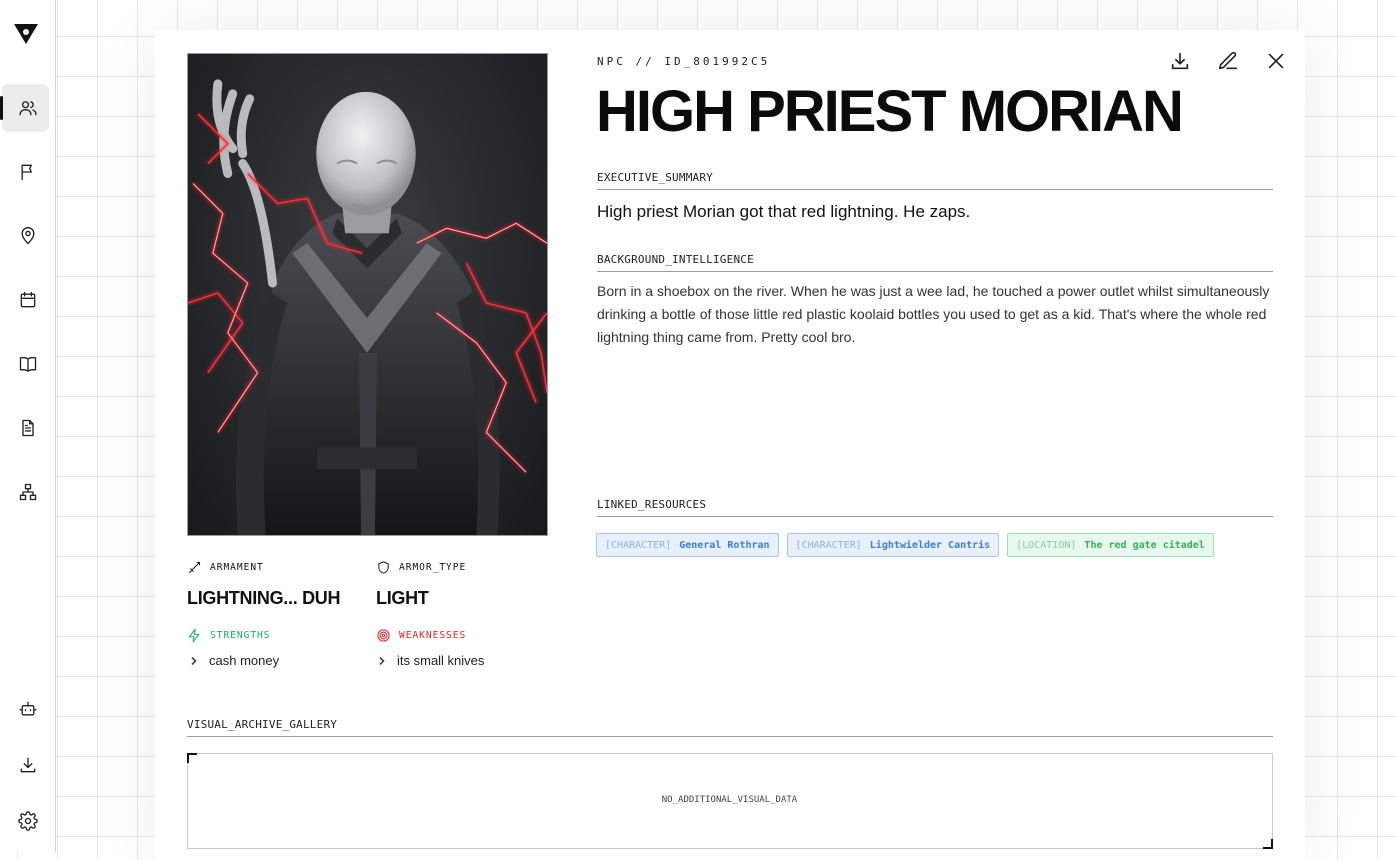  What do you see at coordinates (1144, 545) in the screenshot?
I see `chip-name: The red gate citadel` at bounding box center [1144, 545].